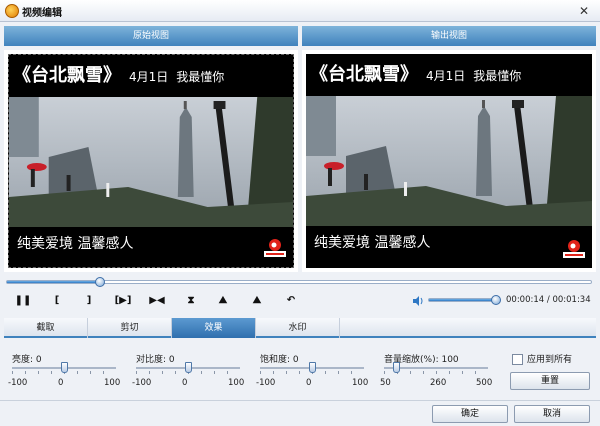 This screenshot has height=426, width=600. What do you see at coordinates (236, 383) in the screenshot?
I see `contrast-max: 100` at bounding box center [236, 383].